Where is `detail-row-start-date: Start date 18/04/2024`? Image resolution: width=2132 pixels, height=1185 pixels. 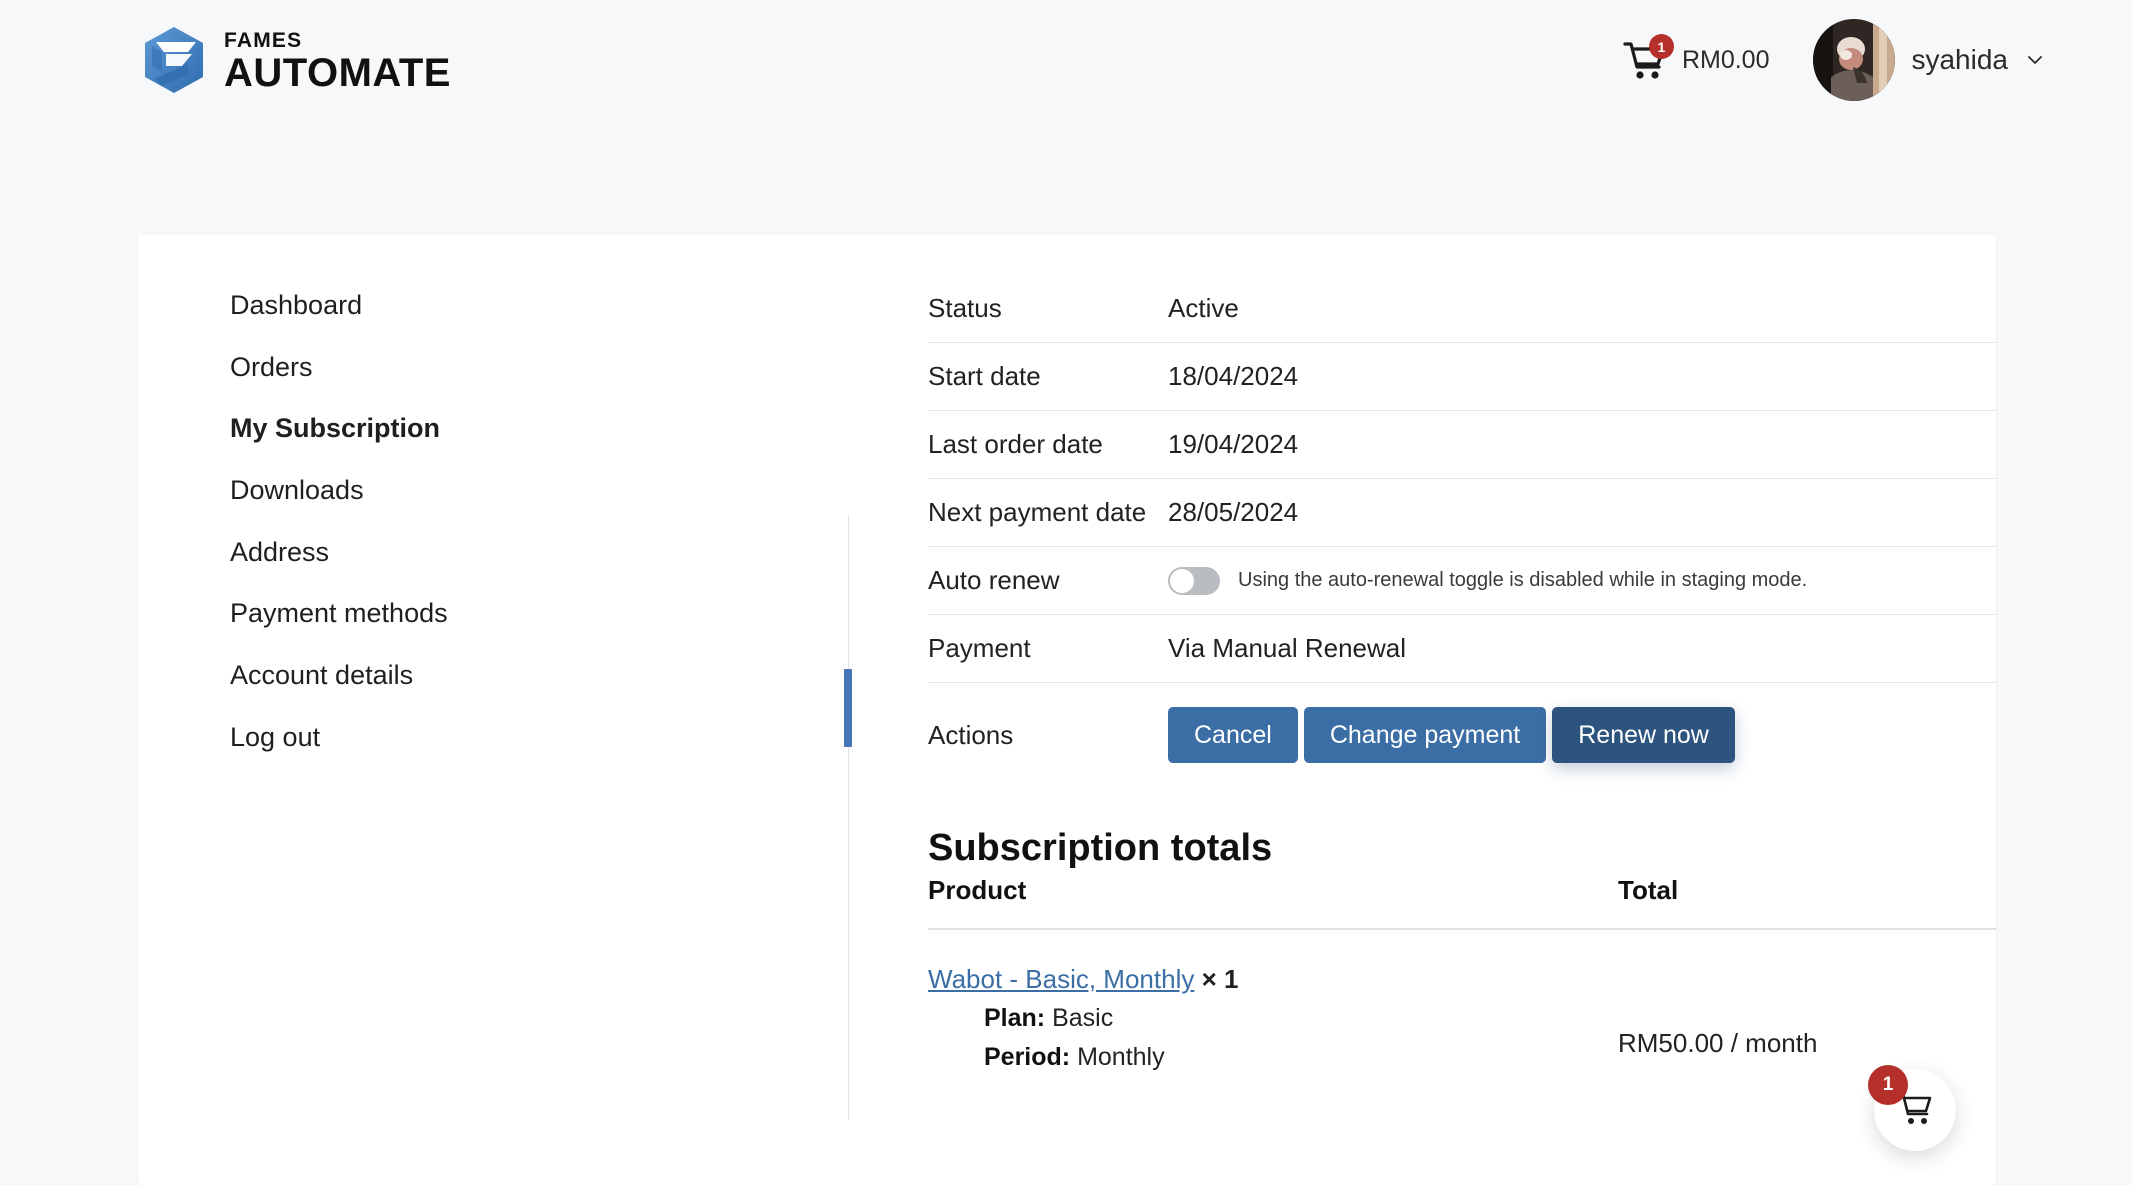 detail-row-start-date: Start date 18/04/2024 is located at coordinates (1462, 377).